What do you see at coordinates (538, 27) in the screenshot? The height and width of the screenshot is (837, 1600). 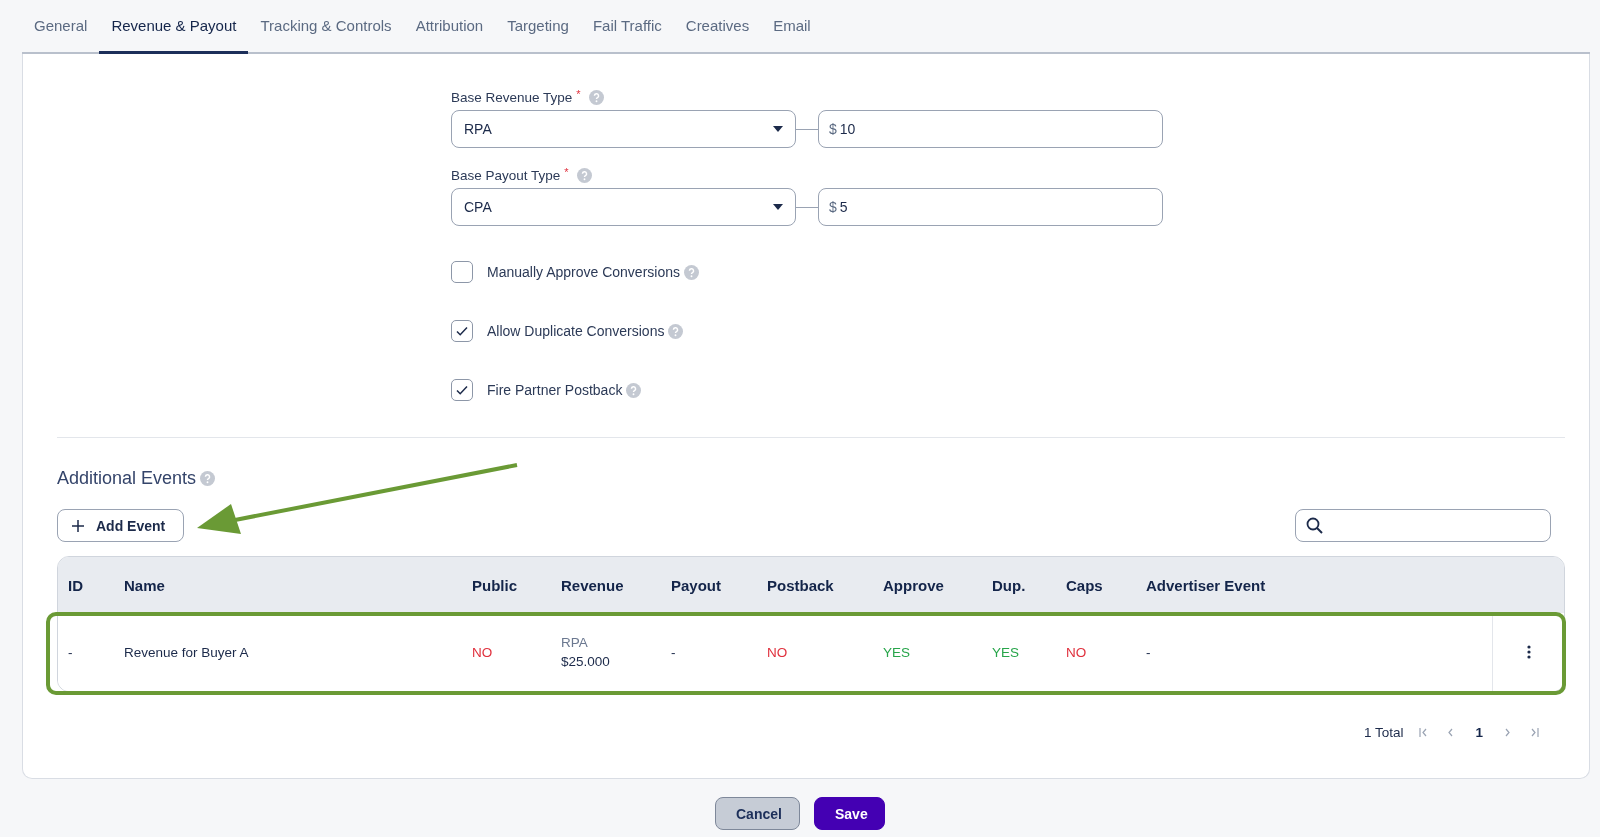 I see `tab: Targeting` at bounding box center [538, 27].